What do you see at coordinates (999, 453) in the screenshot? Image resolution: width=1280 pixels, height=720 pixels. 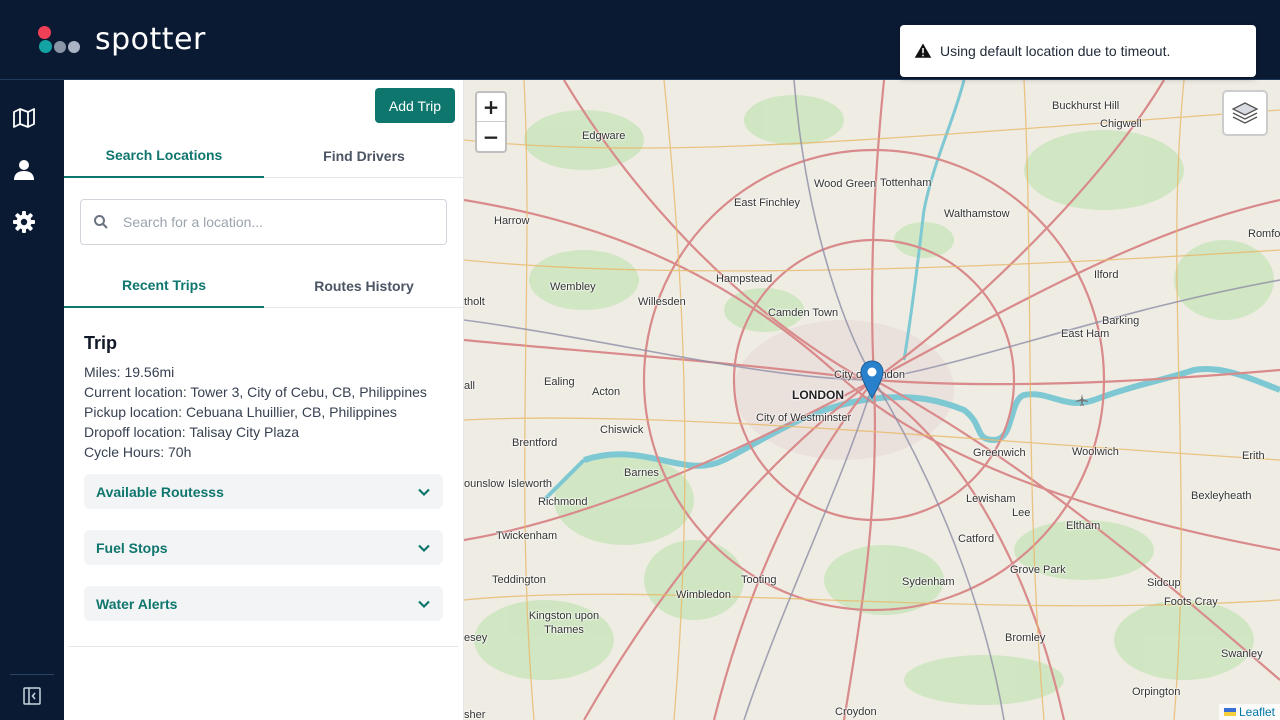 I see `map-label: Greenwich` at bounding box center [999, 453].